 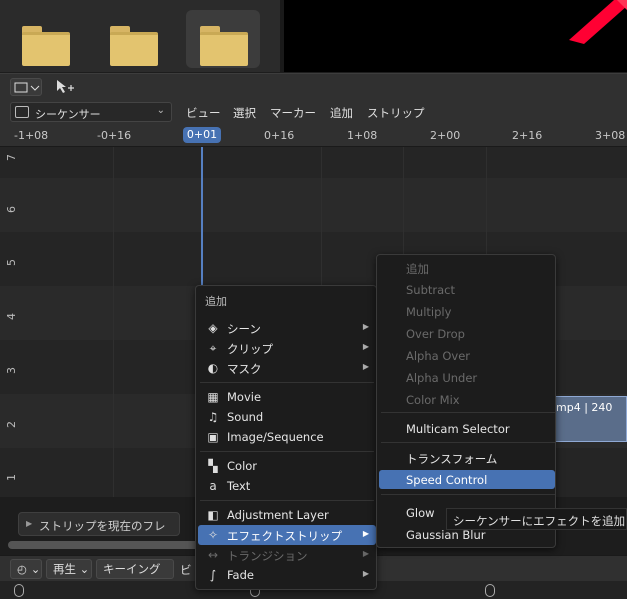 I want to click on effect-item-speed-control: Speed Control, so click(x=467, y=479).